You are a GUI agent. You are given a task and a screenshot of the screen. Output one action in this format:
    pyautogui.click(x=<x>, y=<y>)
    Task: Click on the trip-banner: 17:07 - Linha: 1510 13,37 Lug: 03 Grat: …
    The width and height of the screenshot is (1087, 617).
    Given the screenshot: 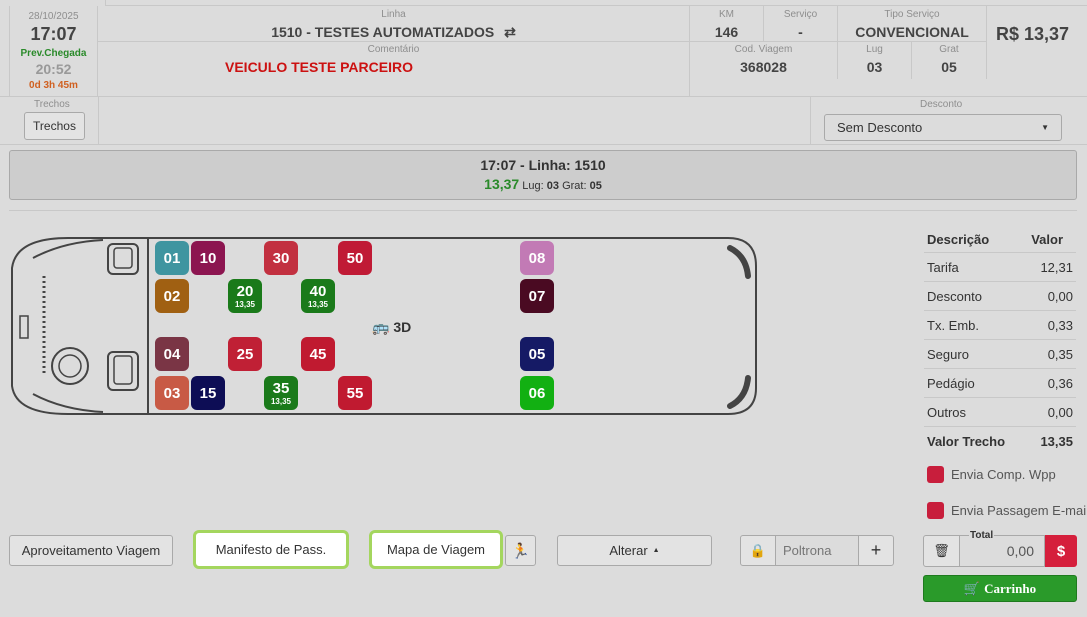 What is the action you would take?
    pyautogui.click(x=543, y=175)
    